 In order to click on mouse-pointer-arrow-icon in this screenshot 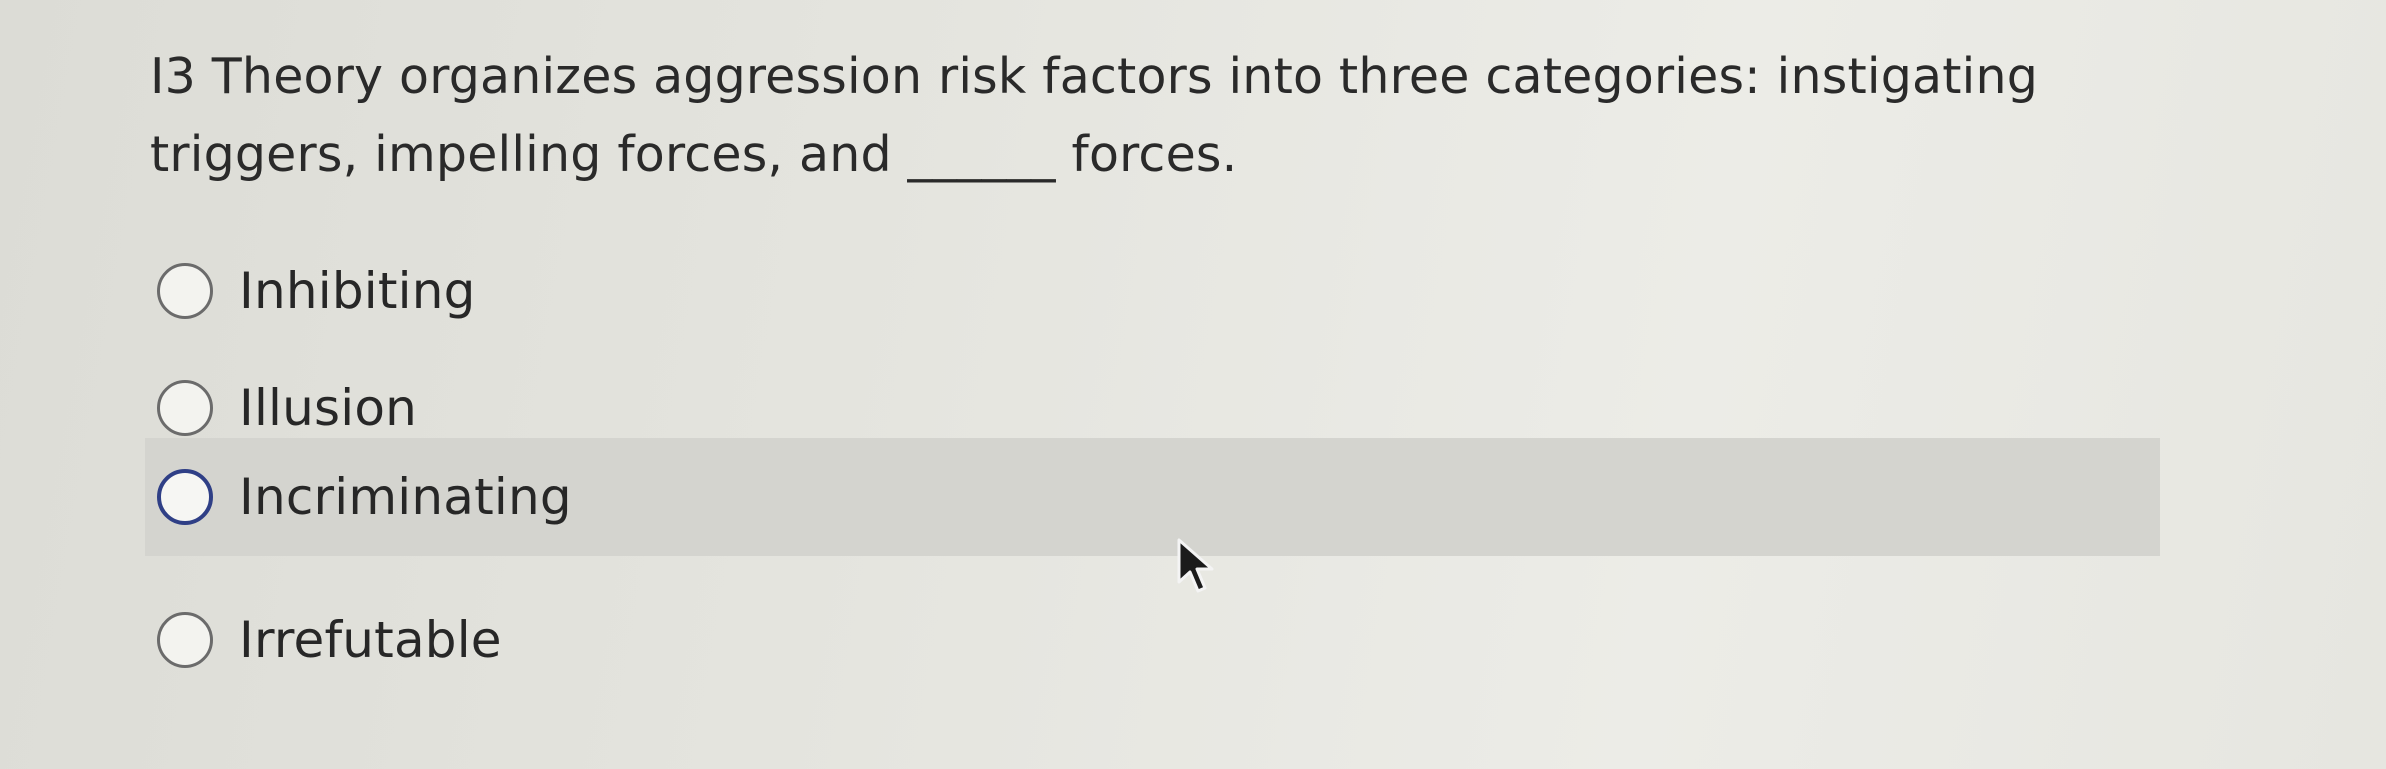, I will do `click(1195, 565)`.